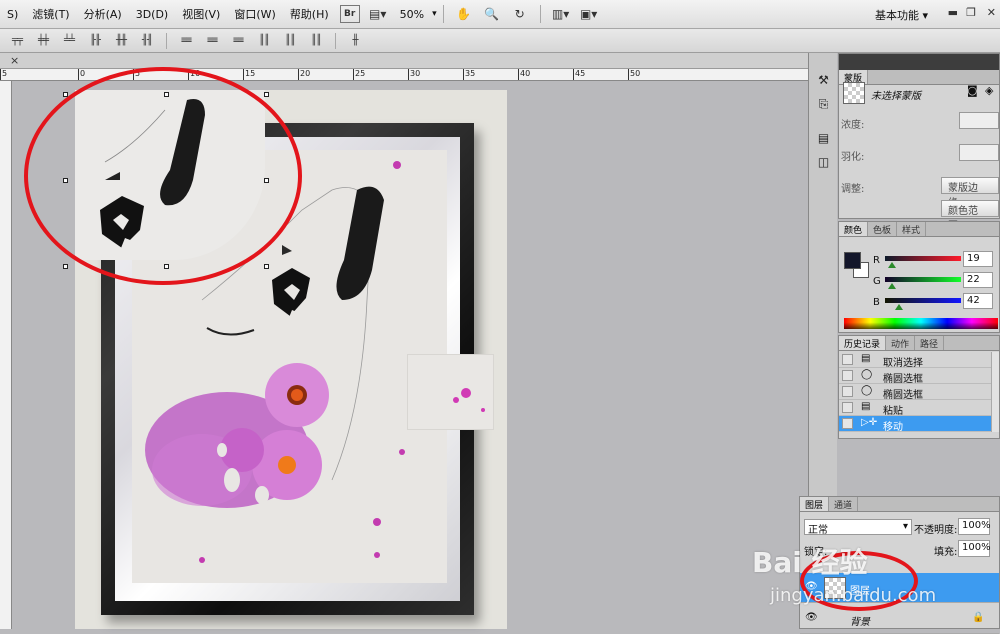 The height and width of the screenshot is (634, 1000). What do you see at coordinates (858, 527) in the screenshot?
I see `blend-mode-select: 正常 ▾` at bounding box center [858, 527].